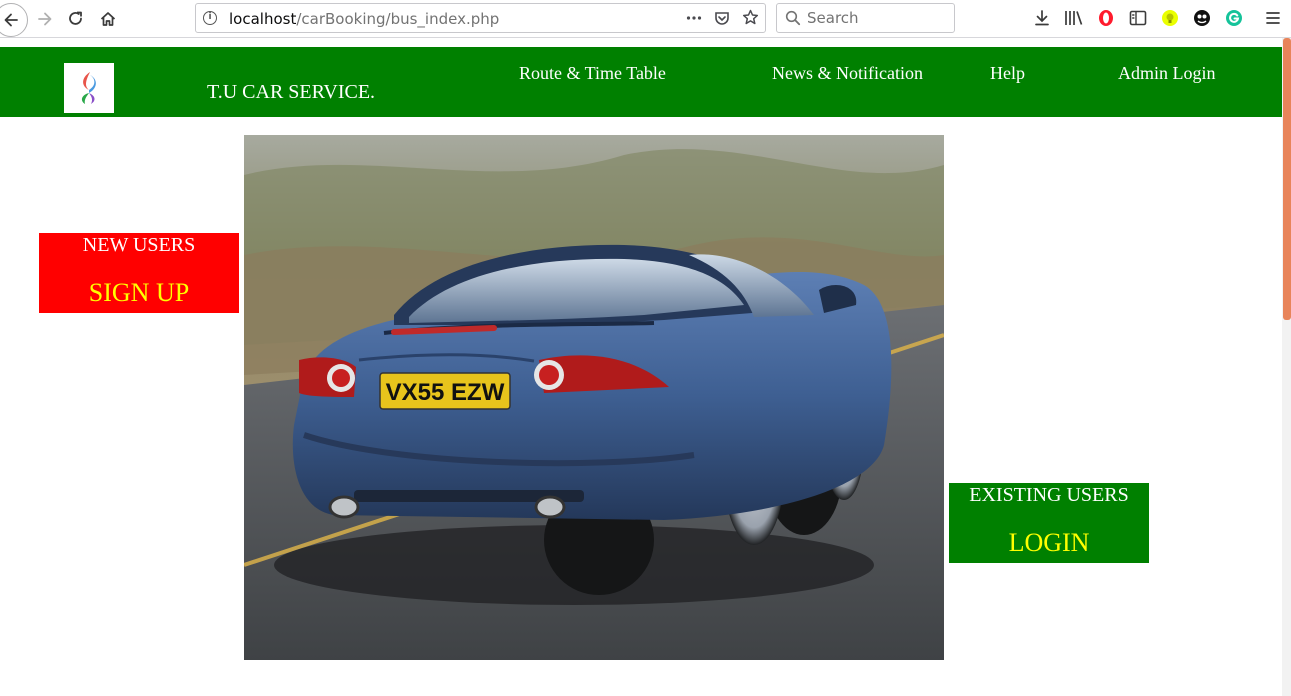 The width and height of the screenshot is (1291, 696). I want to click on download-icon, so click(1042, 18).